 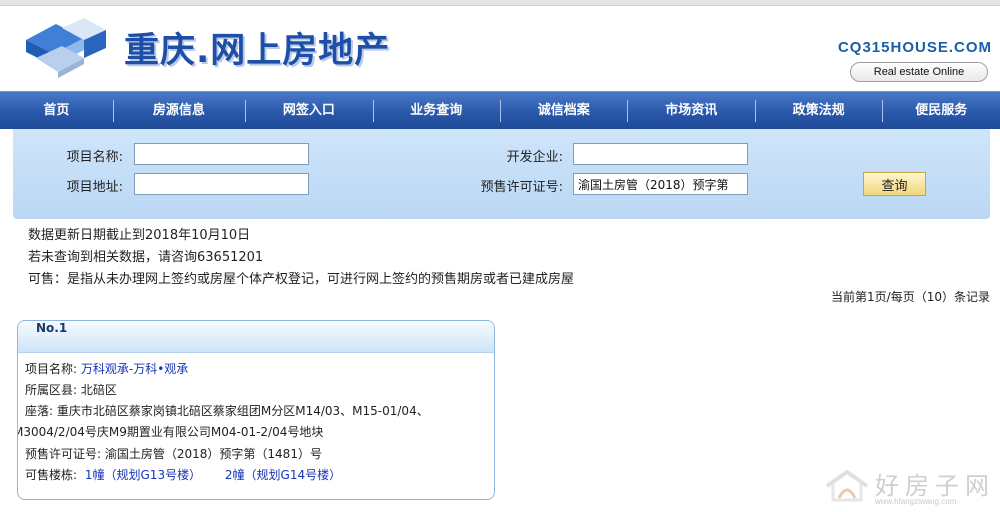 I want to click on result-district-row: 所属区县: 北碚区, so click(x=71, y=389).